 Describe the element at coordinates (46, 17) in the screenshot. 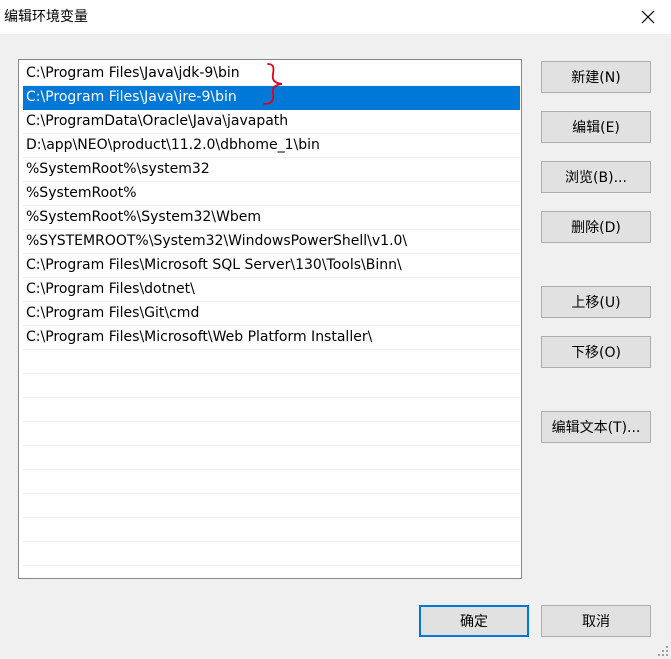

I see `window-title: 编辑环境变量` at that location.